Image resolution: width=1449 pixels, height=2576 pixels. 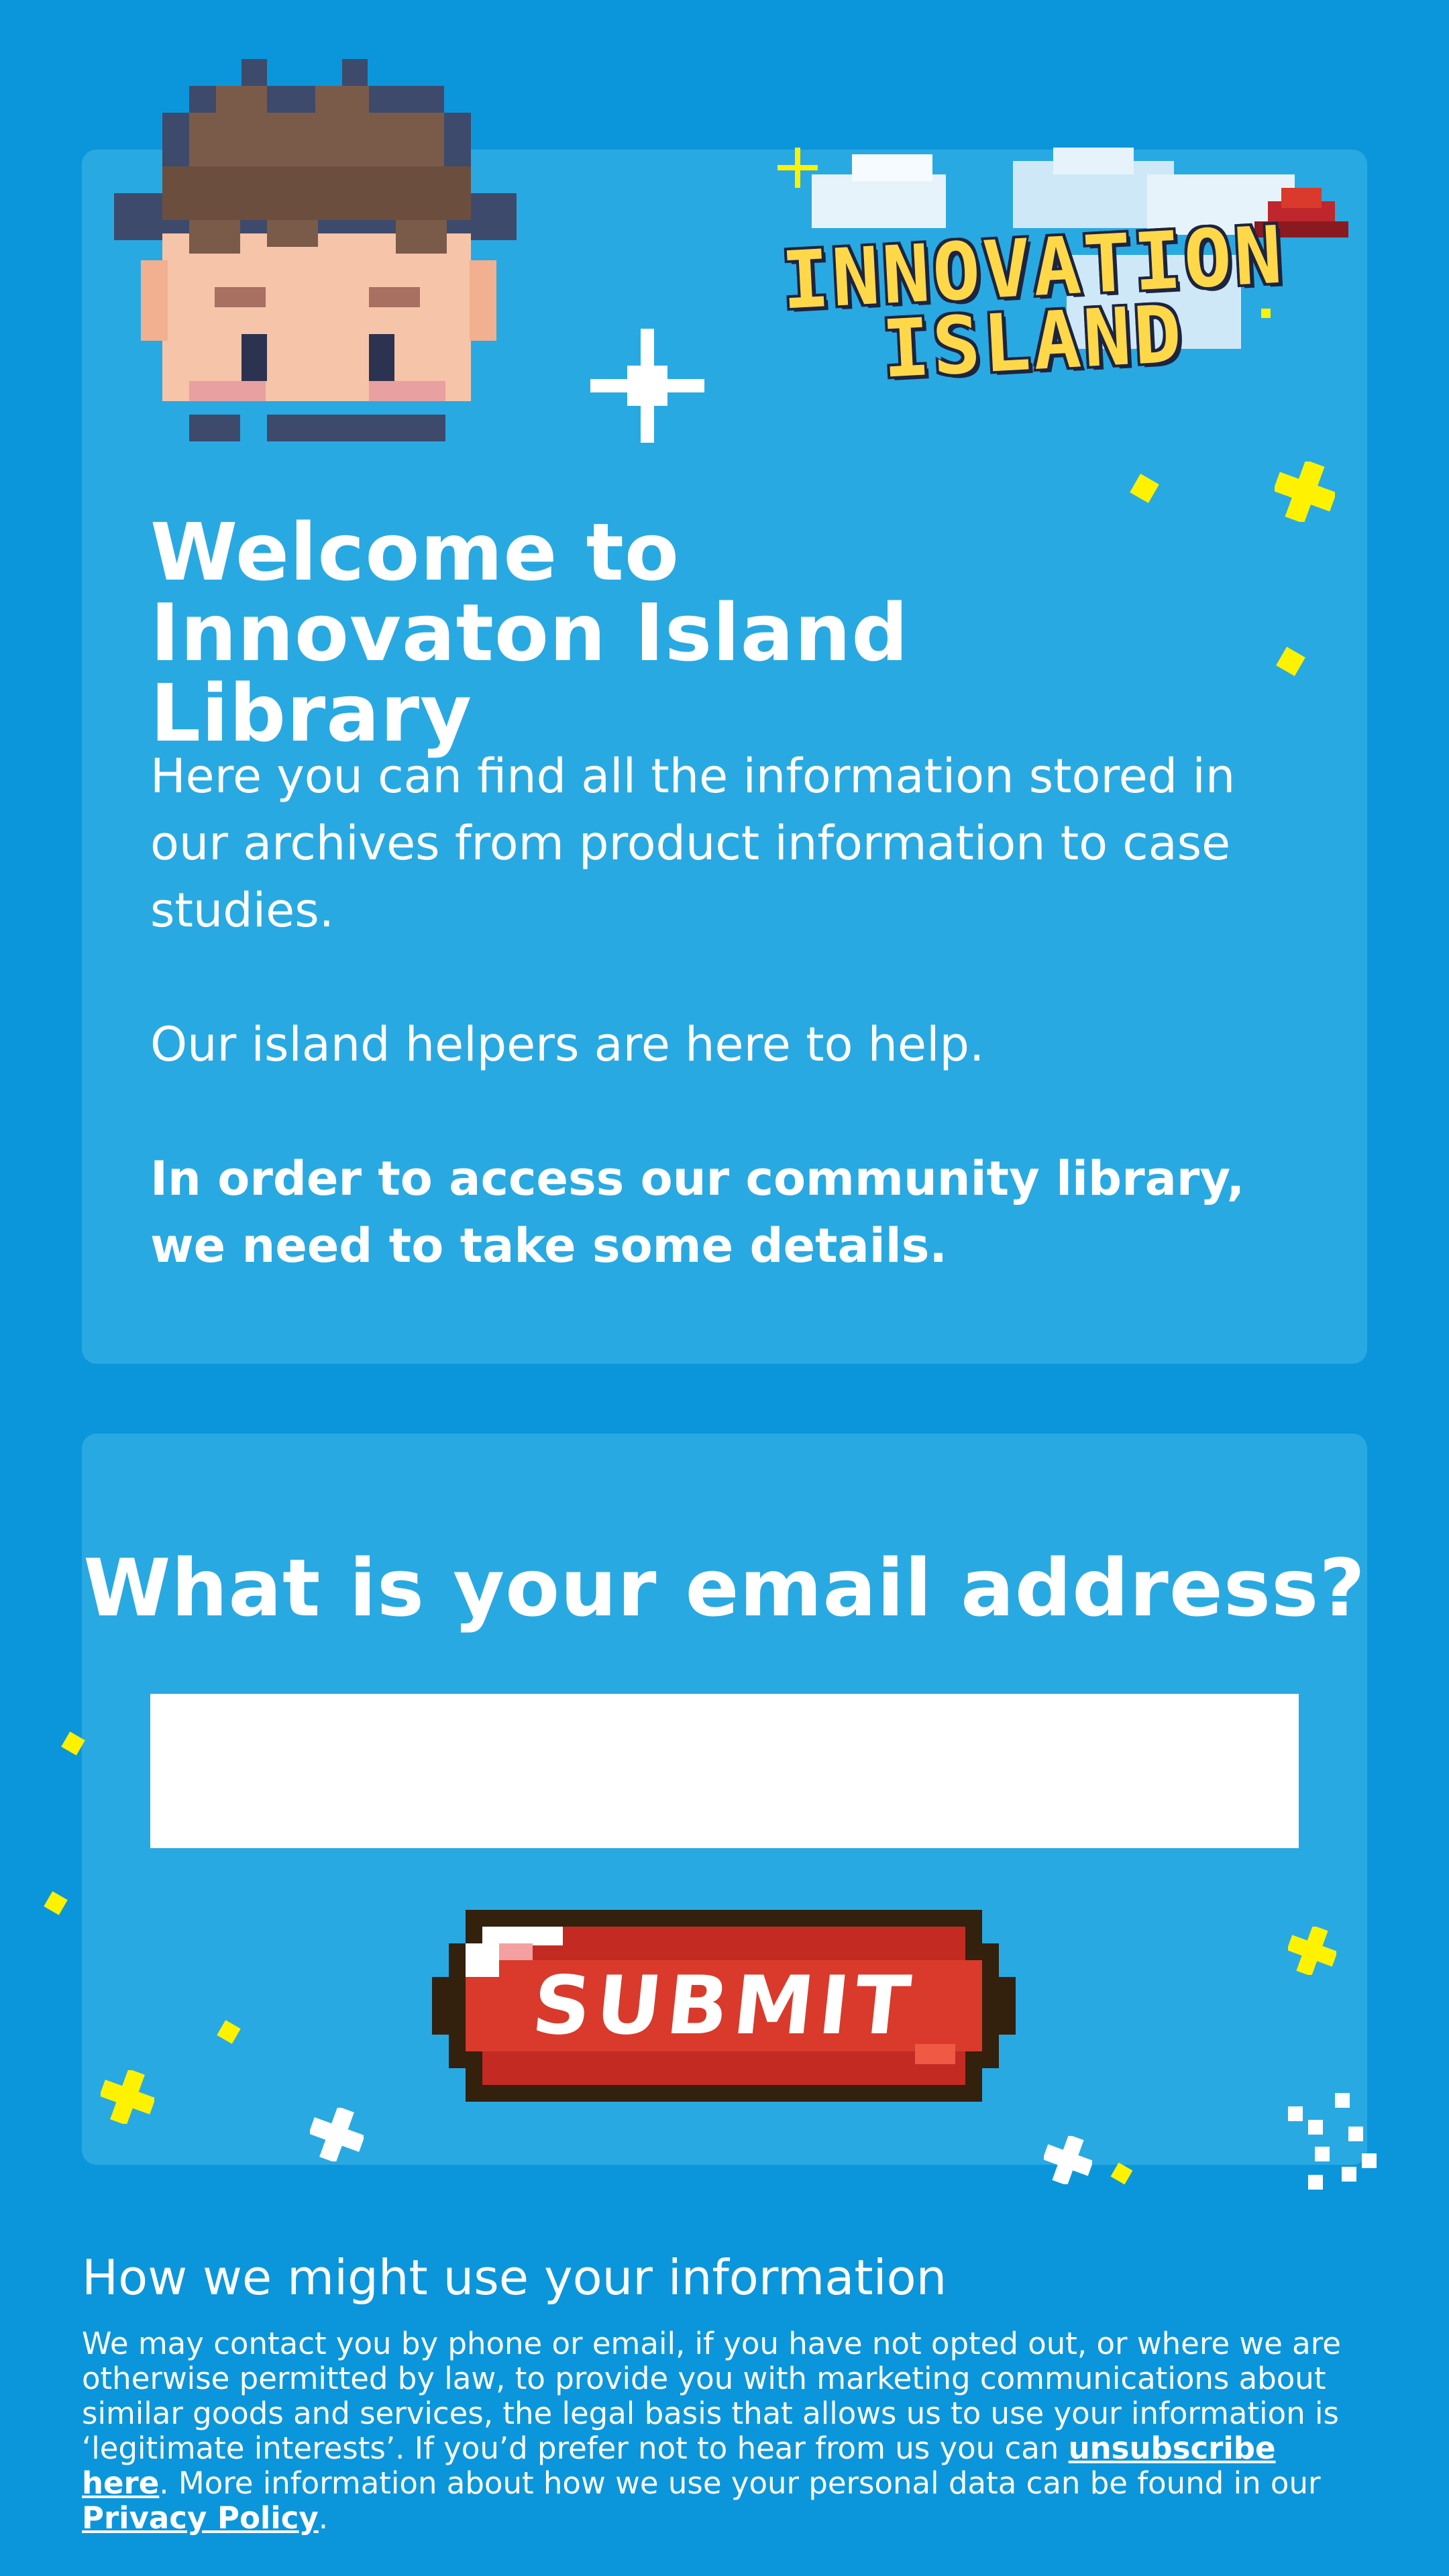 I want to click on submit-label: SUBMIT, so click(x=724, y=2006).